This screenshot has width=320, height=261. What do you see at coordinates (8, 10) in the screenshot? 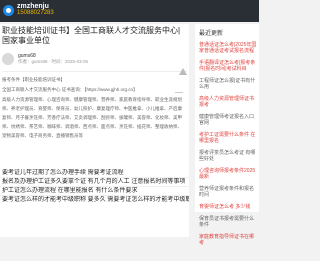
I see `logo-mark-icon` at bounding box center [8, 10].